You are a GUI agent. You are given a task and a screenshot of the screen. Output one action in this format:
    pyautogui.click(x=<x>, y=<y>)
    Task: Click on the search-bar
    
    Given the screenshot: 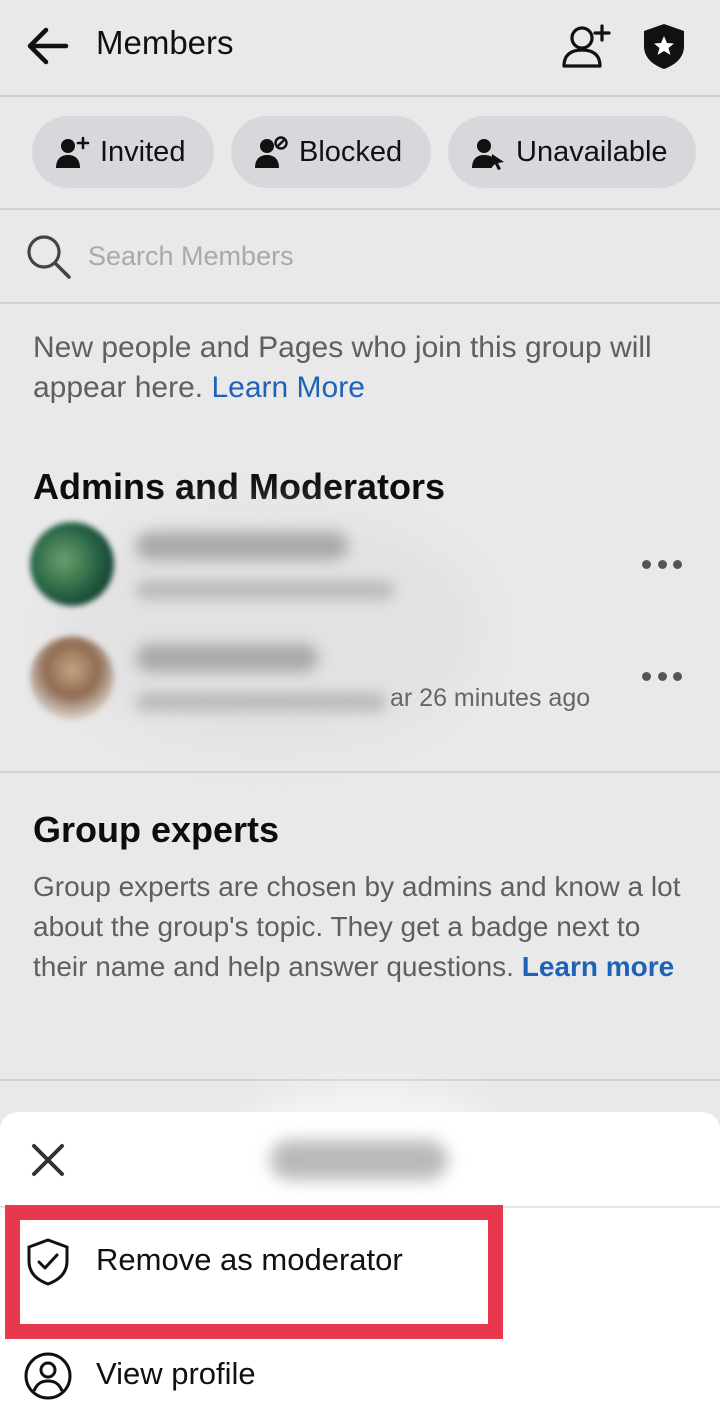 What is the action you would take?
    pyautogui.click(x=360, y=257)
    